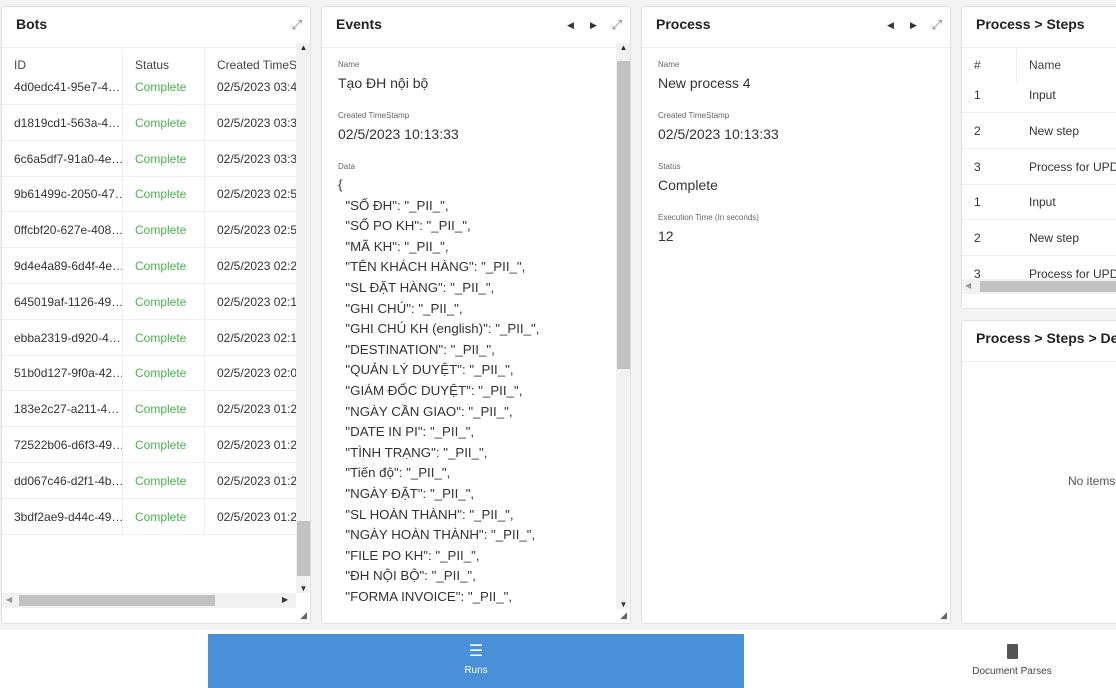 The height and width of the screenshot is (688, 1116). What do you see at coordinates (1030, 24) in the screenshot?
I see `panel-title: Process > Steps` at bounding box center [1030, 24].